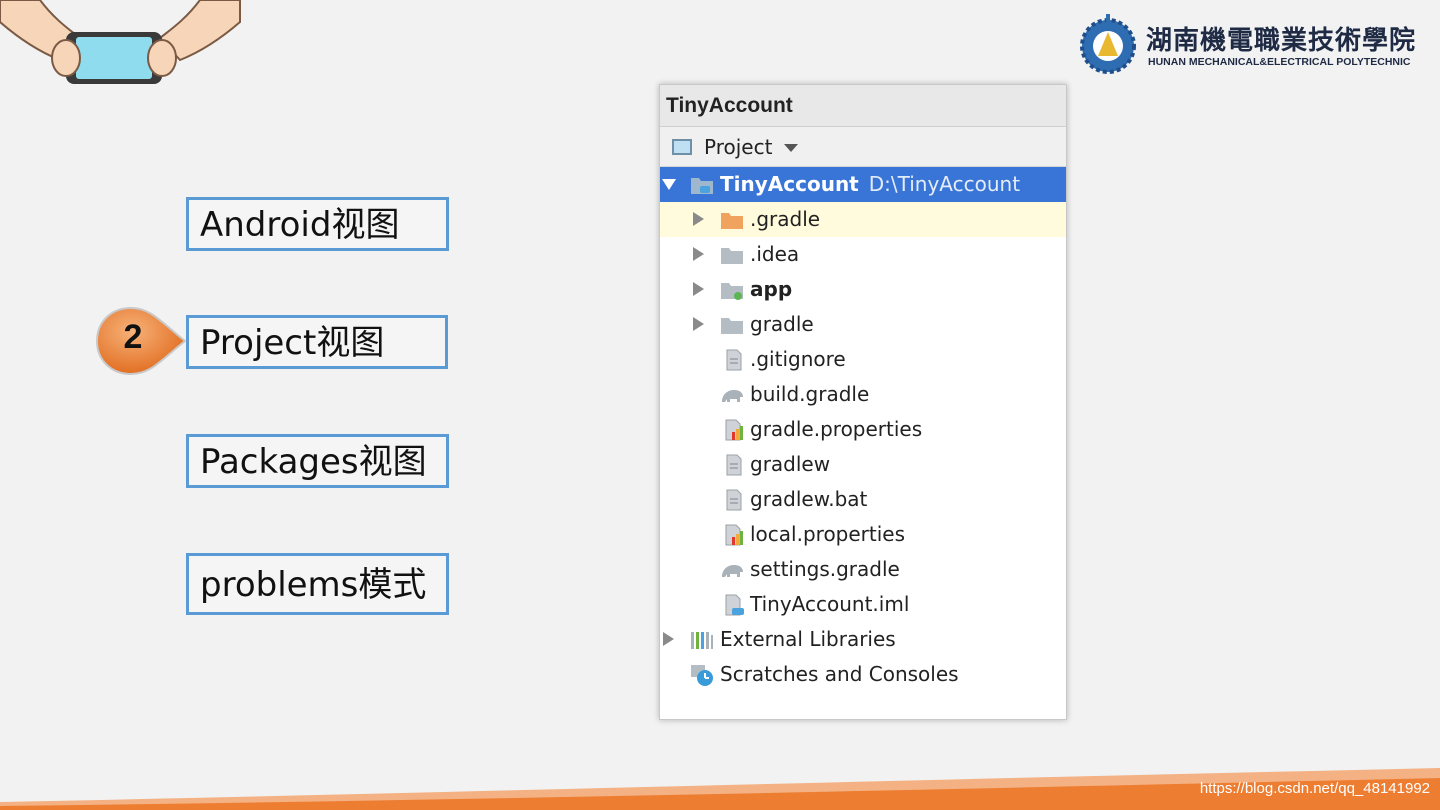  Describe the element at coordinates (791, 147) in the screenshot. I see `dropdown-arrow-icon` at that location.